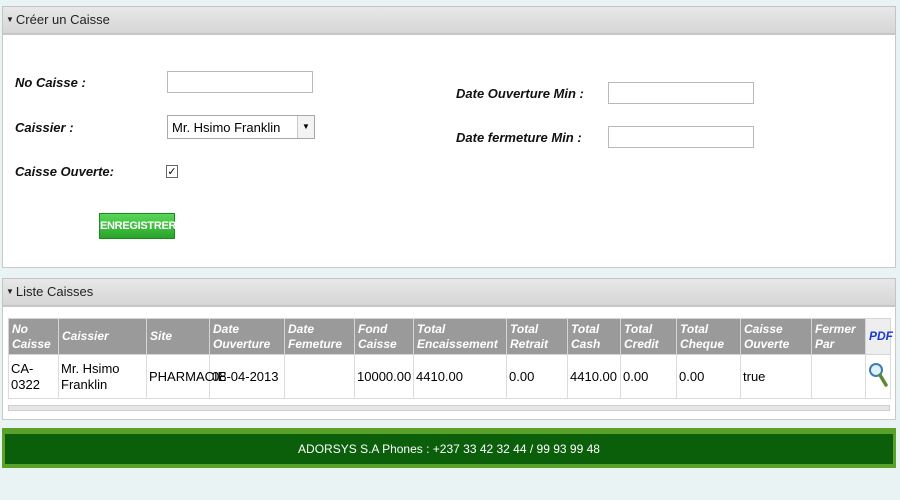  Describe the element at coordinates (776, 376) in the screenshot. I see `cell-caisse-ouverte: true` at that location.